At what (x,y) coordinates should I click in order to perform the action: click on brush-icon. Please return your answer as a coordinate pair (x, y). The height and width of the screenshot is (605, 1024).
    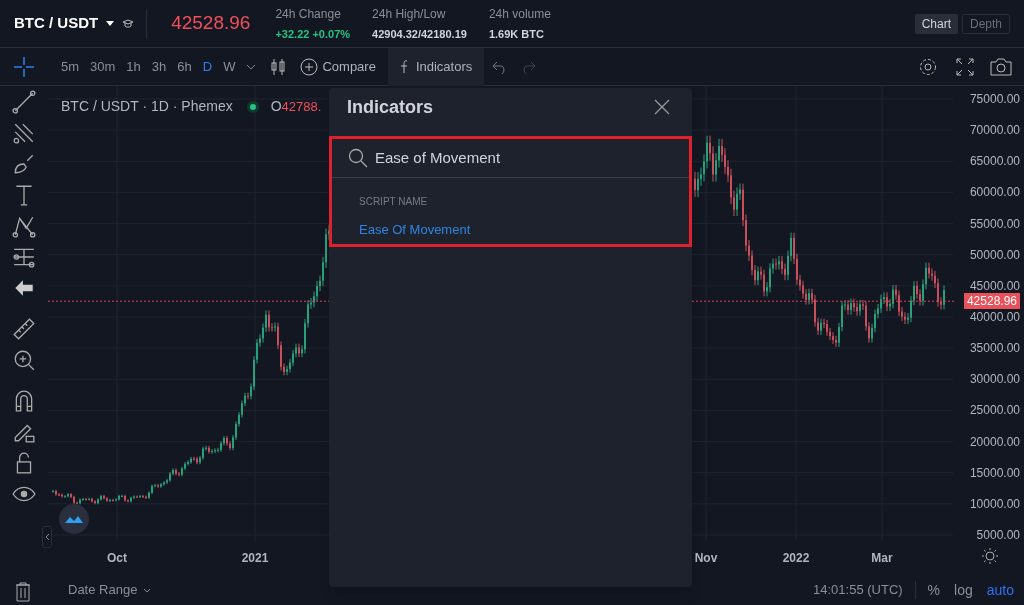
    Looking at the image, I should click on (24, 164).